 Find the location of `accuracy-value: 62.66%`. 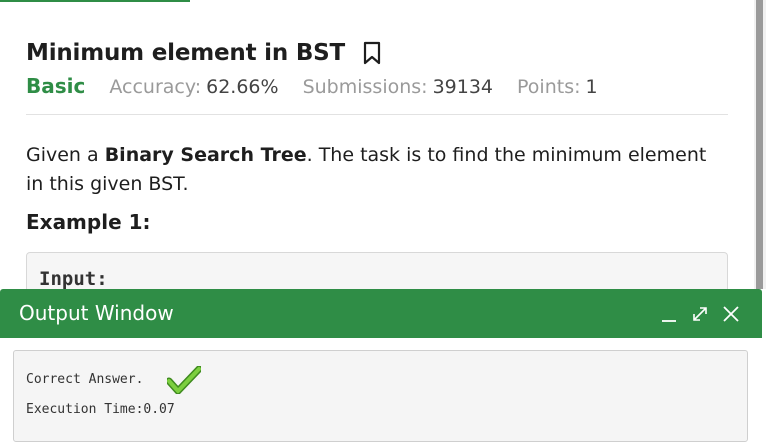

accuracy-value: 62.66% is located at coordinates (242, 87).